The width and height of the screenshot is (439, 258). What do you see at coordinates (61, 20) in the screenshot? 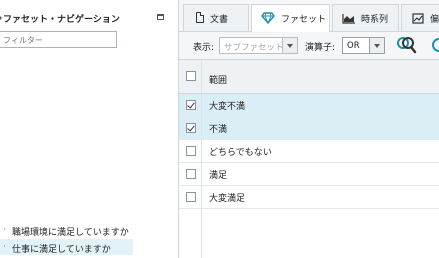
I see `facet-navigation-title: ファセット・ナビゲーション` at bounding box center [61, 20].